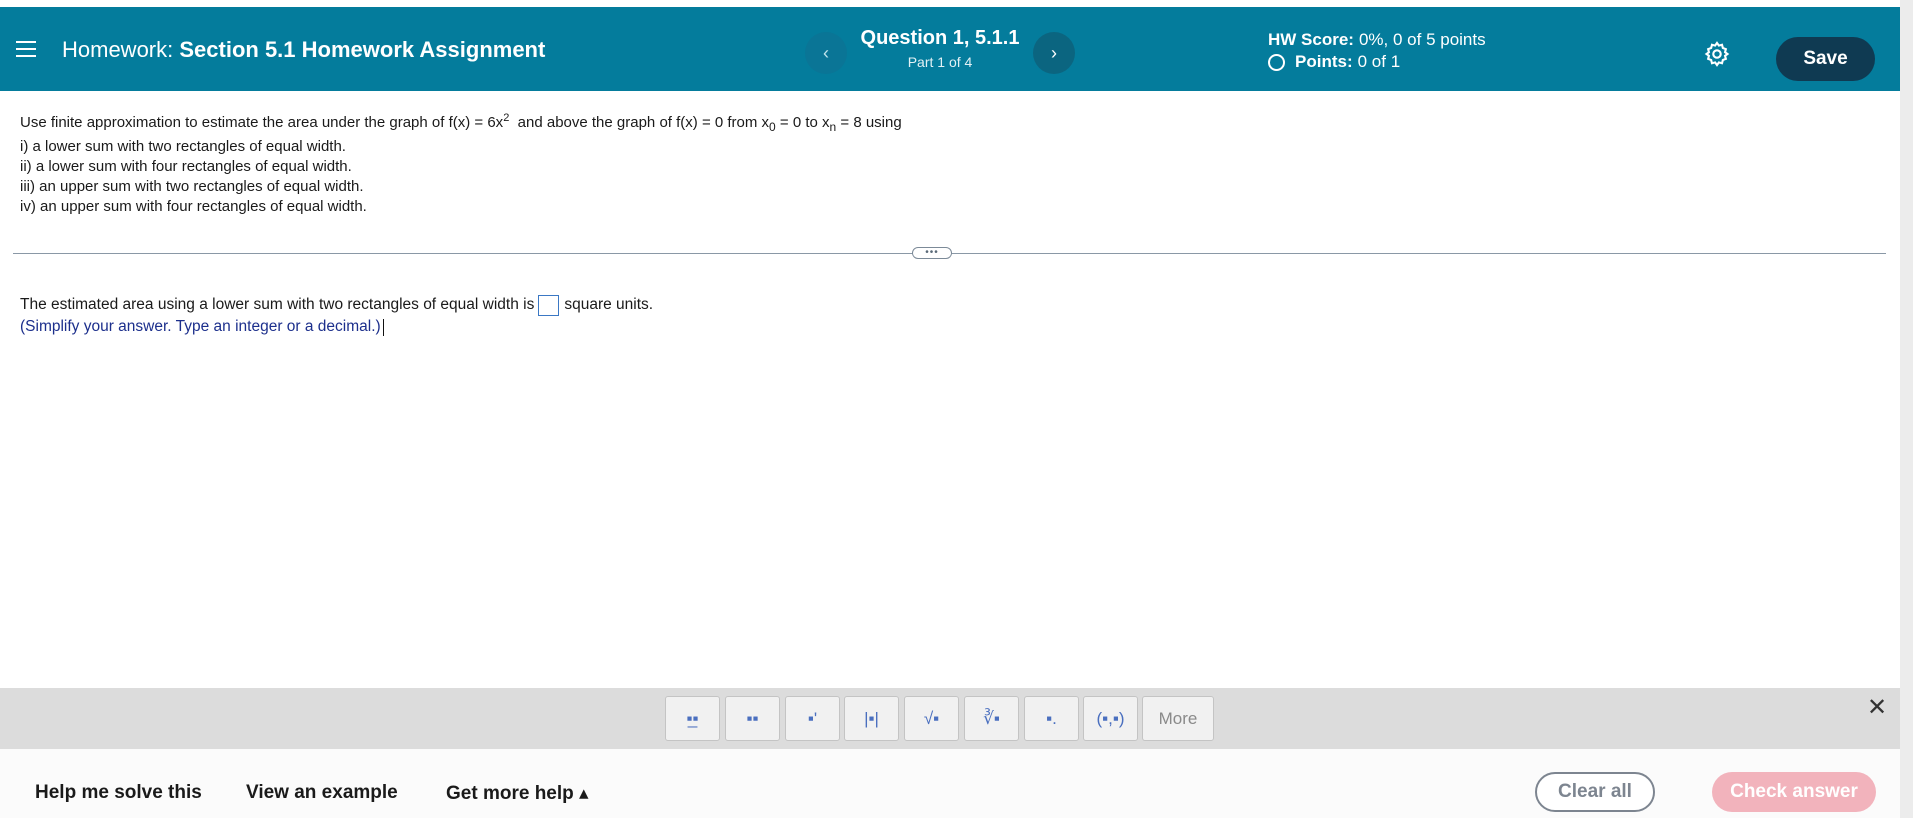  What do you see at coordinates (940, 38) in the screenshot?
I see `question-number: Question 1, 5.1.1` at bounding box center [940, 38].